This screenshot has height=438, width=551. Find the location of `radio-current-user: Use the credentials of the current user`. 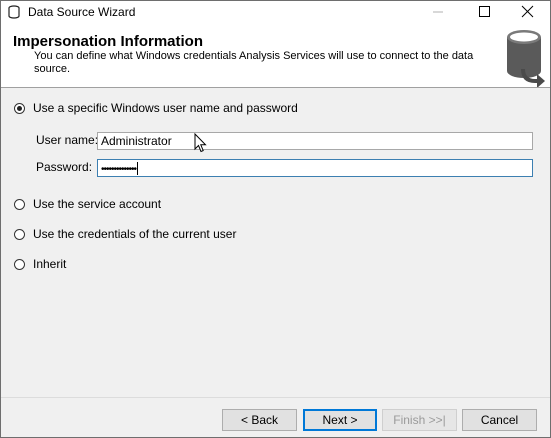

radio-current-user: Use the credentials of the current user is located at coordinates (125, 234).